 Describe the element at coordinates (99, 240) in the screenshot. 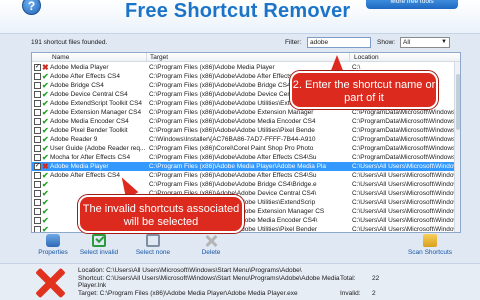

I see `select-invalid-icon` at that location.